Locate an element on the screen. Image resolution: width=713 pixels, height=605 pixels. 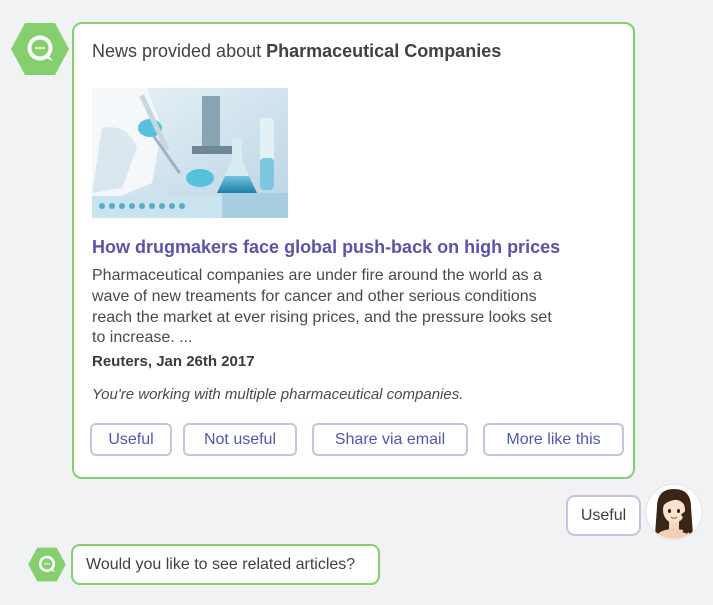
card-header-topic: Pharmaceutical Companies is located at coordinates (384, 51).